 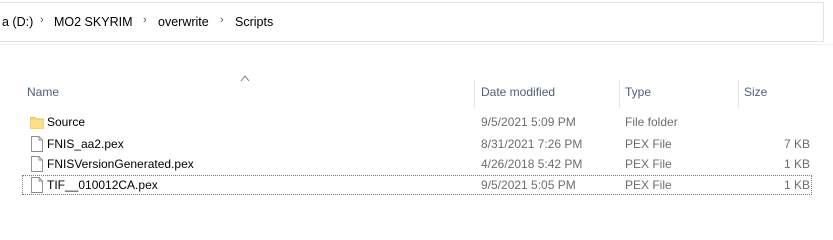 I want to click on file-name: Source, so click(x=66, y=122).